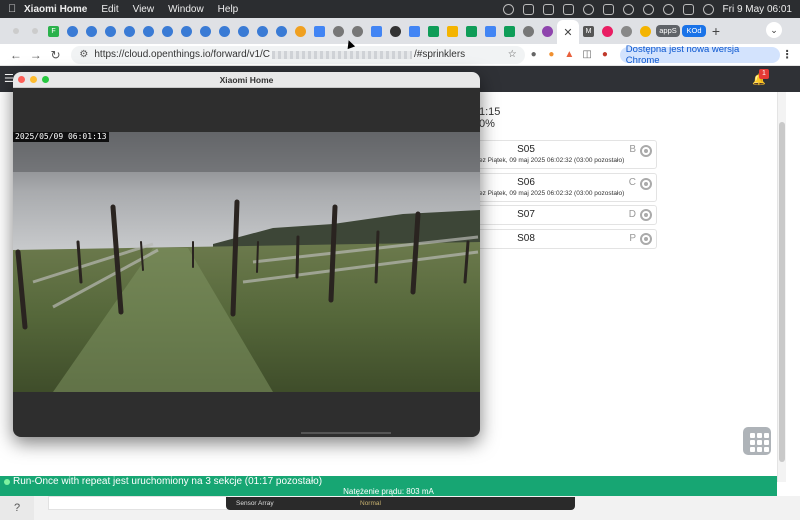 This screenshot has width=800, height=520. I want to click on tab-drive, so click(452, 31).